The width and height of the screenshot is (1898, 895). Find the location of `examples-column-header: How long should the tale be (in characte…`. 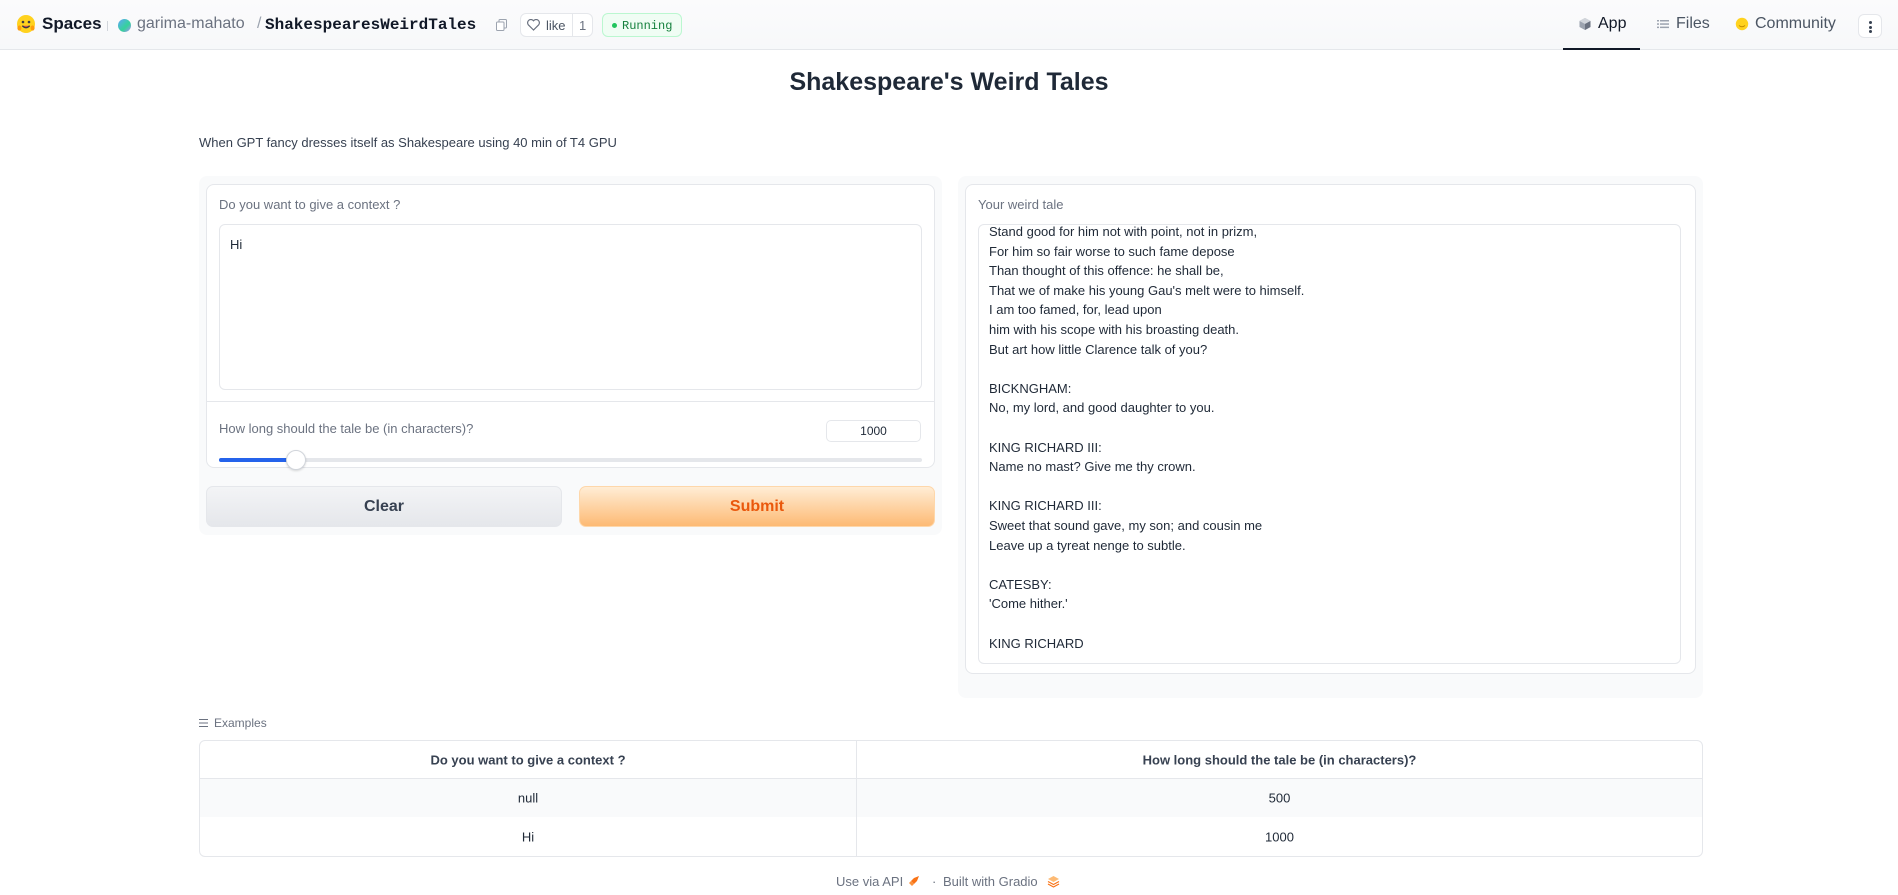

examples-column-header: How long should the tale be (in characte… is located at coordinates (1279, 759).